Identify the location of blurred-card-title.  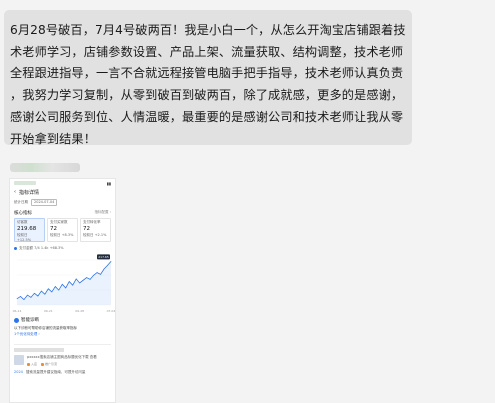
(39, 350).